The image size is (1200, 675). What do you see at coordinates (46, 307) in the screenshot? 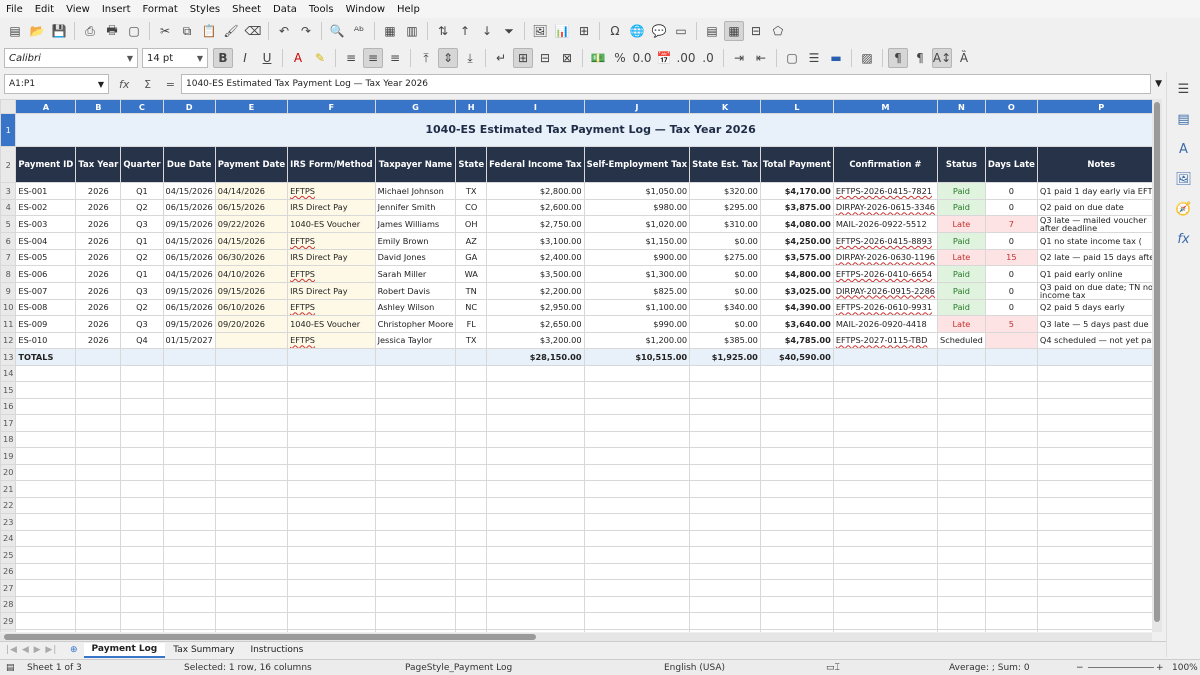
I see `cell: ES-008` at bounding box center [46, 307].